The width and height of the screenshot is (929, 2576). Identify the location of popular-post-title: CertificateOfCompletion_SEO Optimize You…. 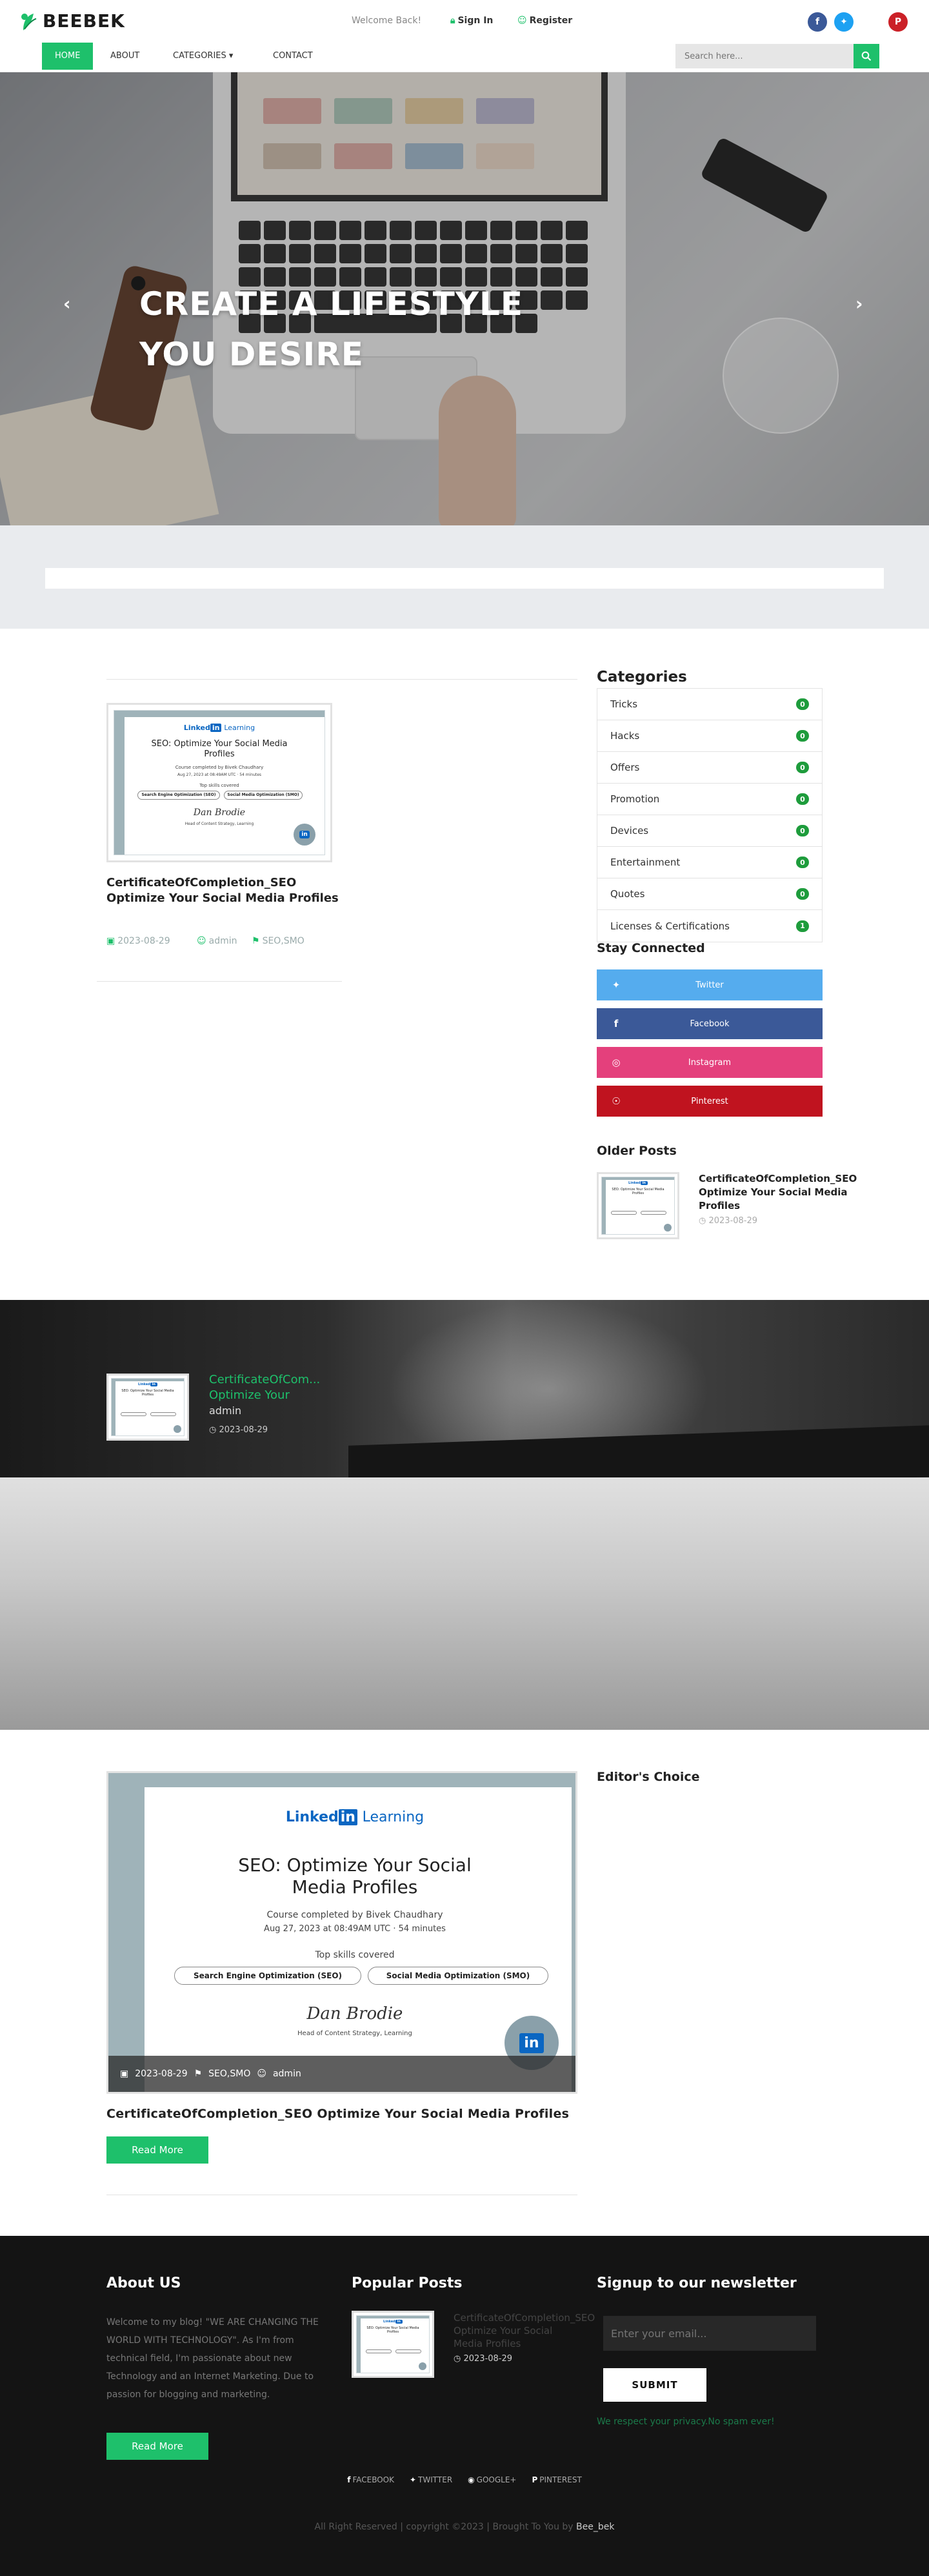
(524, 2330).